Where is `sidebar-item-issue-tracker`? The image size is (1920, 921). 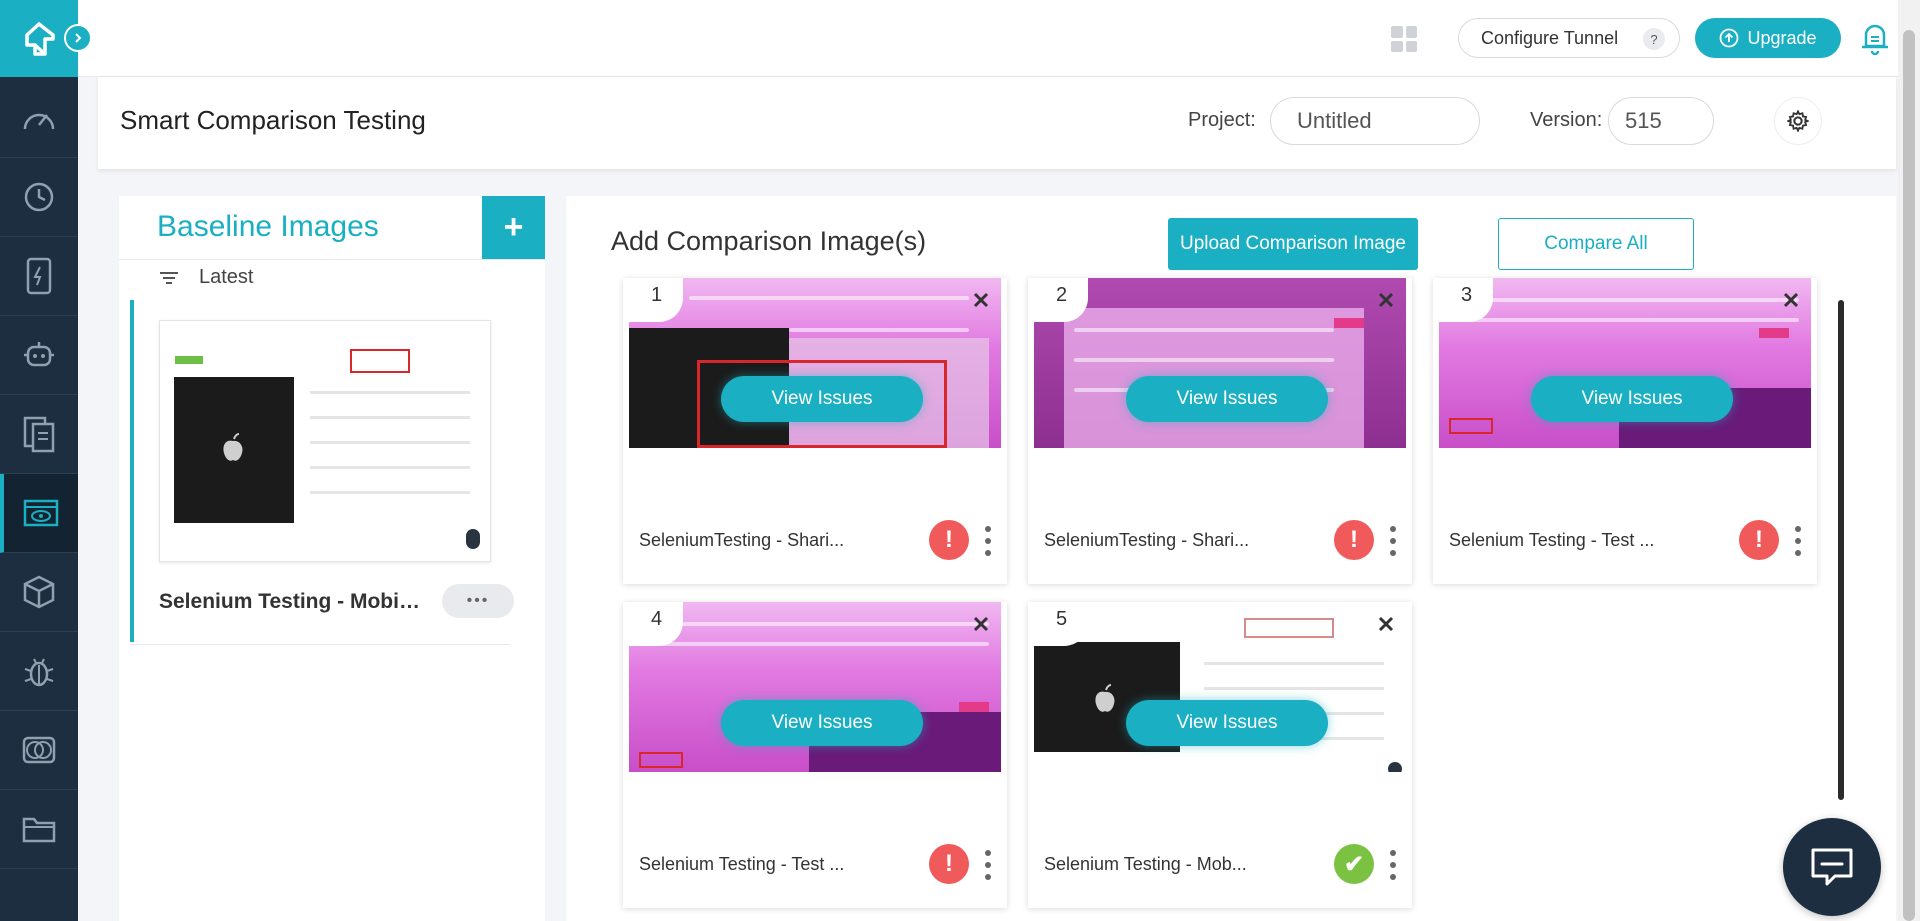 sidebar-item-issue-tracker is located at coordinates (39, 671).